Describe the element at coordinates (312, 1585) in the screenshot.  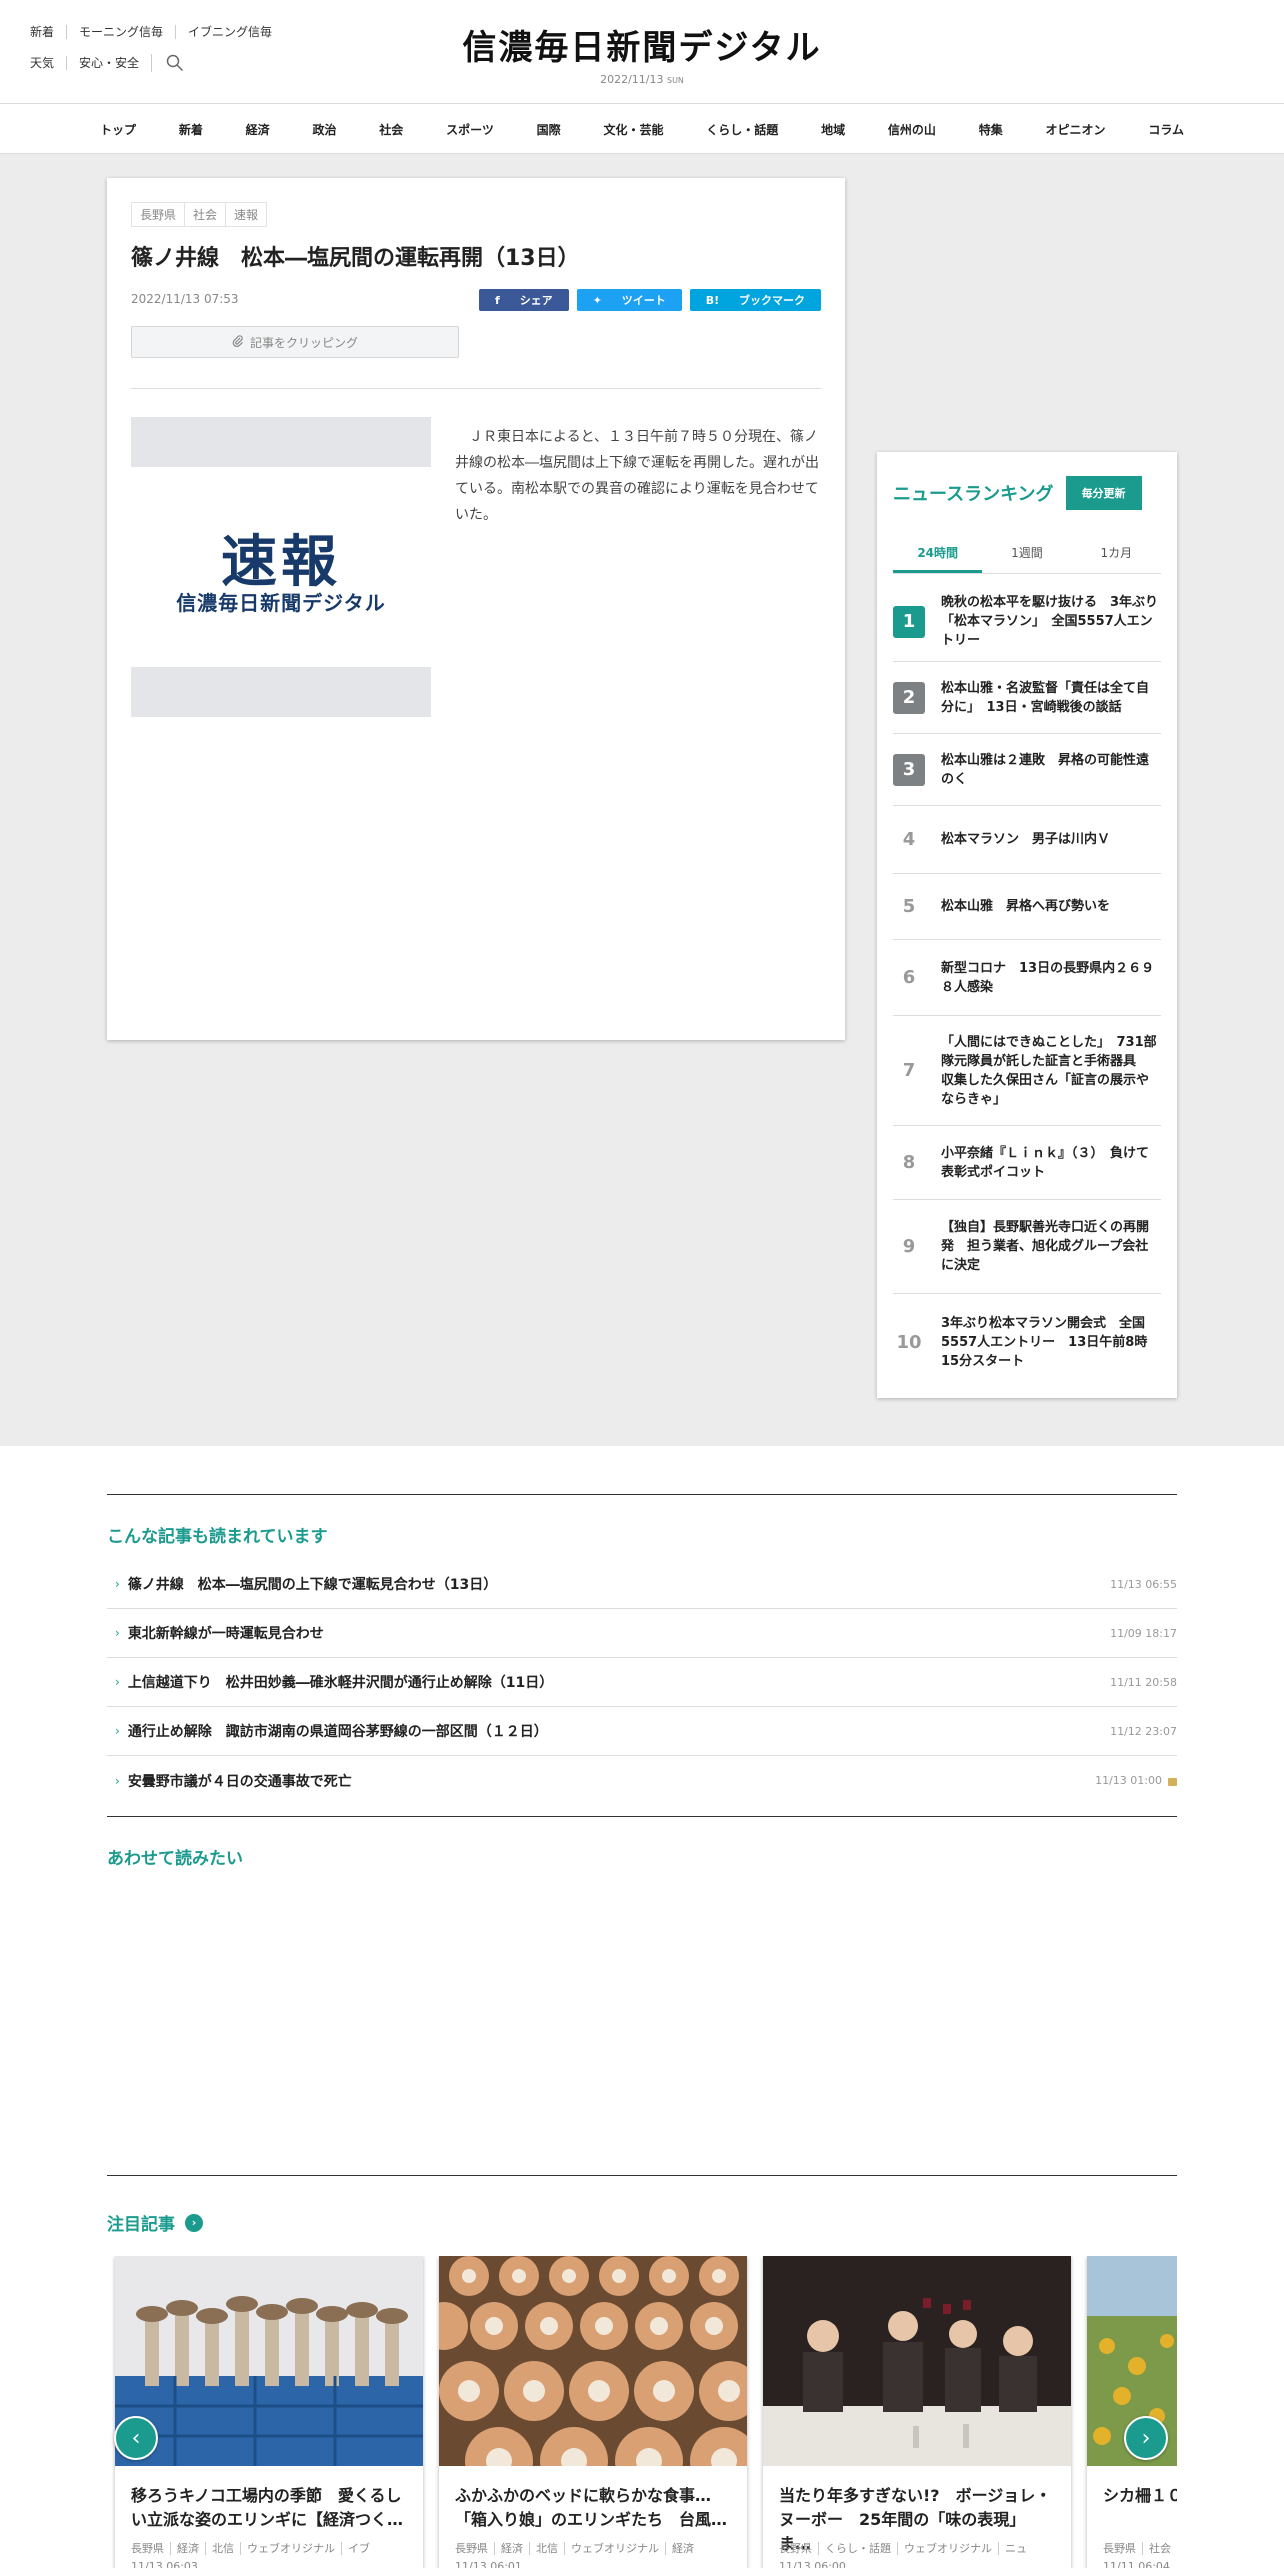
I see `related-item-title: 篠ノ井線 松本―塩尻間の上下線で運転見合わせ（13日）` at that location.